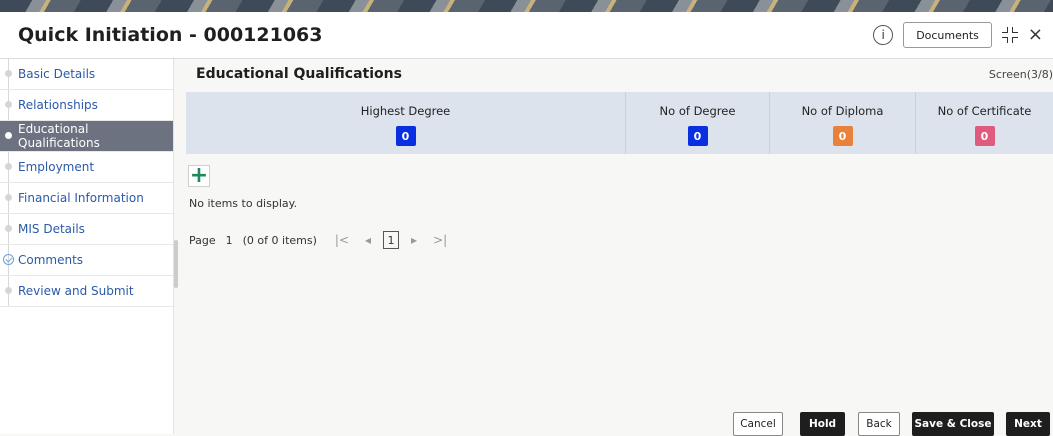 This screenshot has width=1053, height=436. I want to click on check-circle-icon, so click(8, 259).